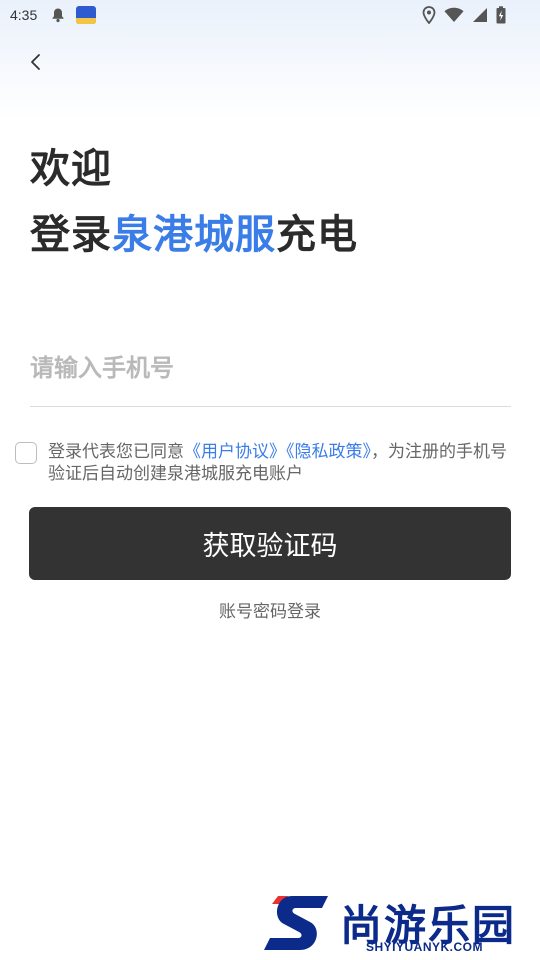  What do you see at coordinates (270, 406) in the screenshot?
I see `phone-input-underline` at bounding box center [270, 406].